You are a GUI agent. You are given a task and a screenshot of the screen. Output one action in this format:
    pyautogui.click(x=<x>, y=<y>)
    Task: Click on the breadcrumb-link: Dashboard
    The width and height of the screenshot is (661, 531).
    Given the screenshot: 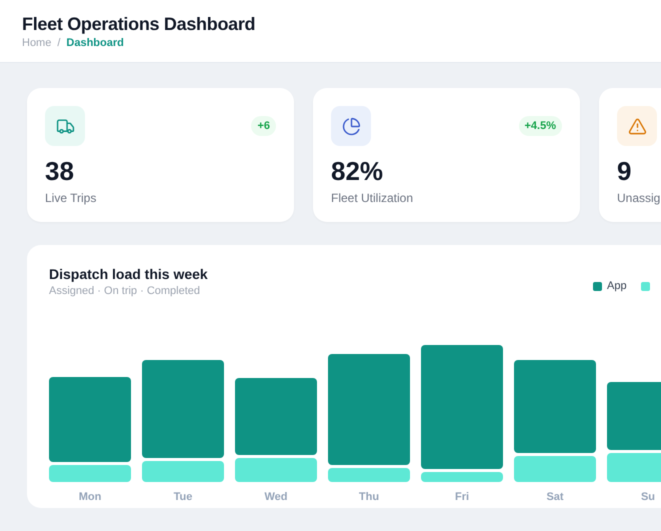 What is the action you would take?
    pyautogui.click(x=95, y=43)
    